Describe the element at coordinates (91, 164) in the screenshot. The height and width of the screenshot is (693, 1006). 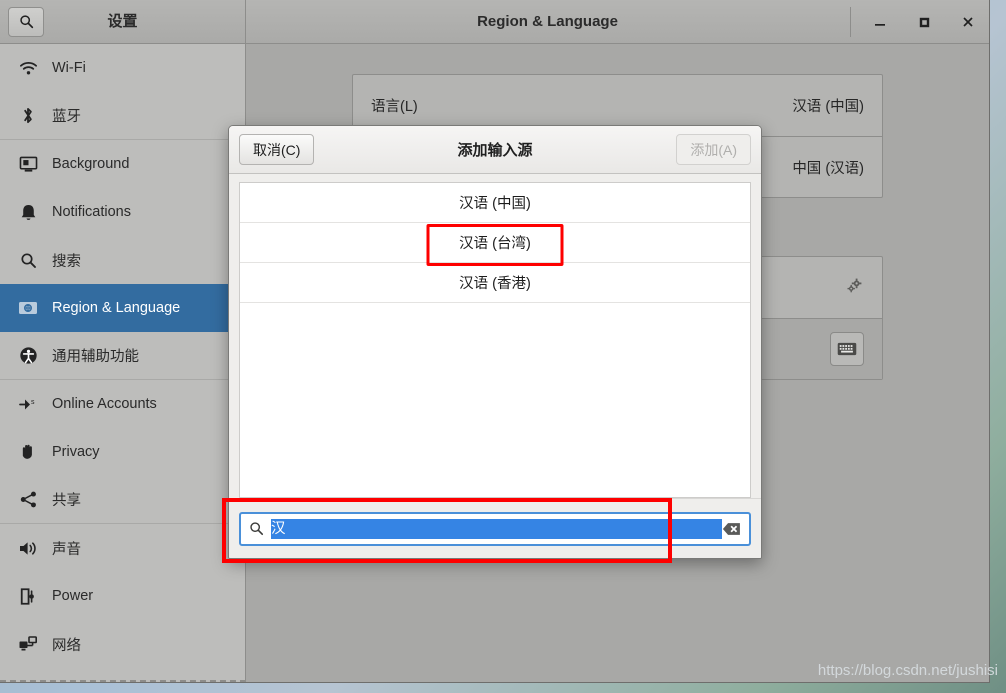
I see `sidebar-item-label: Background` at that location.